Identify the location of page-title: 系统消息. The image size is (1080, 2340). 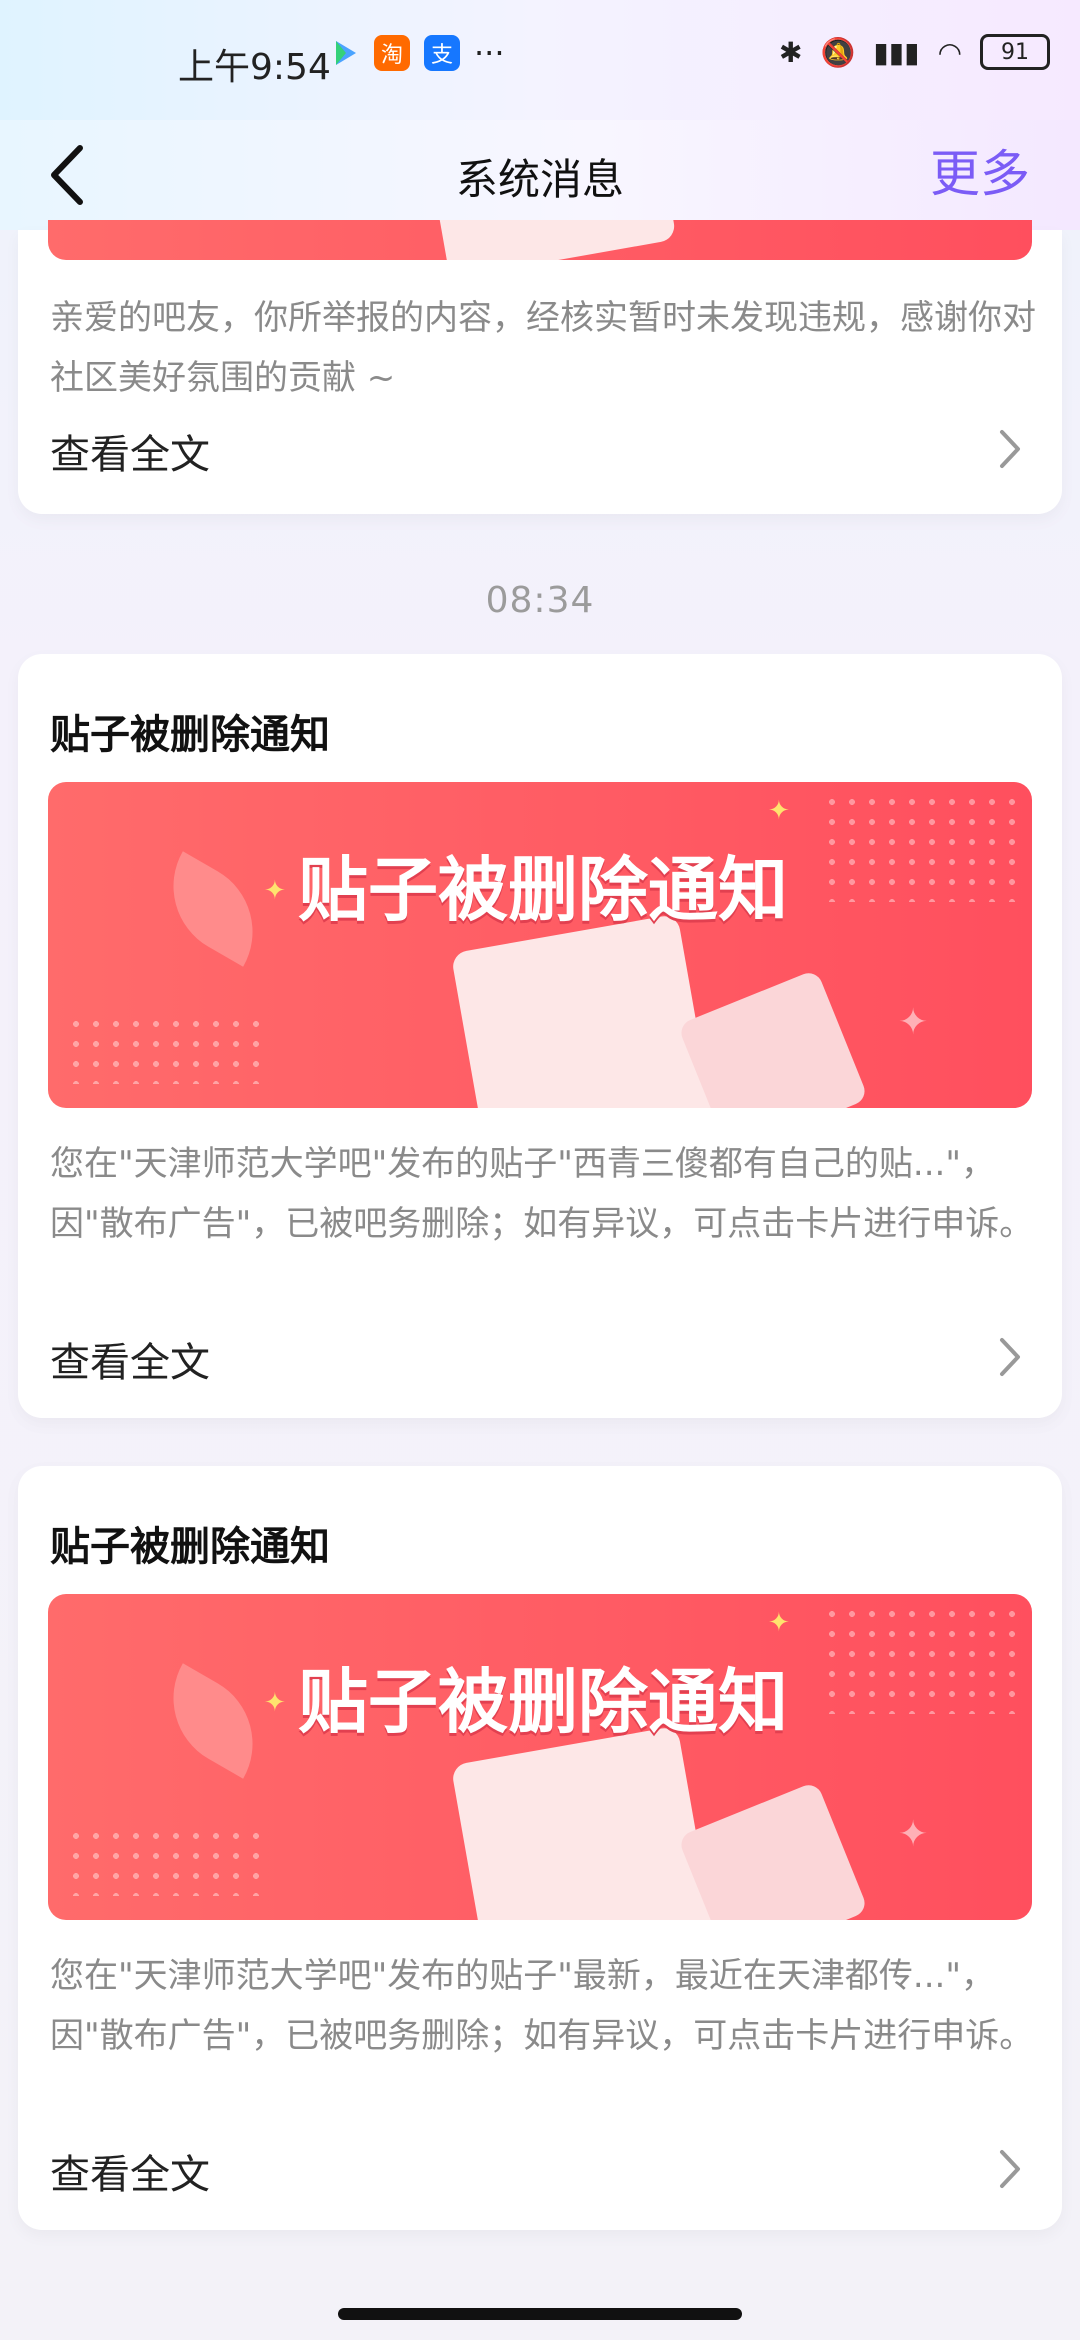
(539, 179).